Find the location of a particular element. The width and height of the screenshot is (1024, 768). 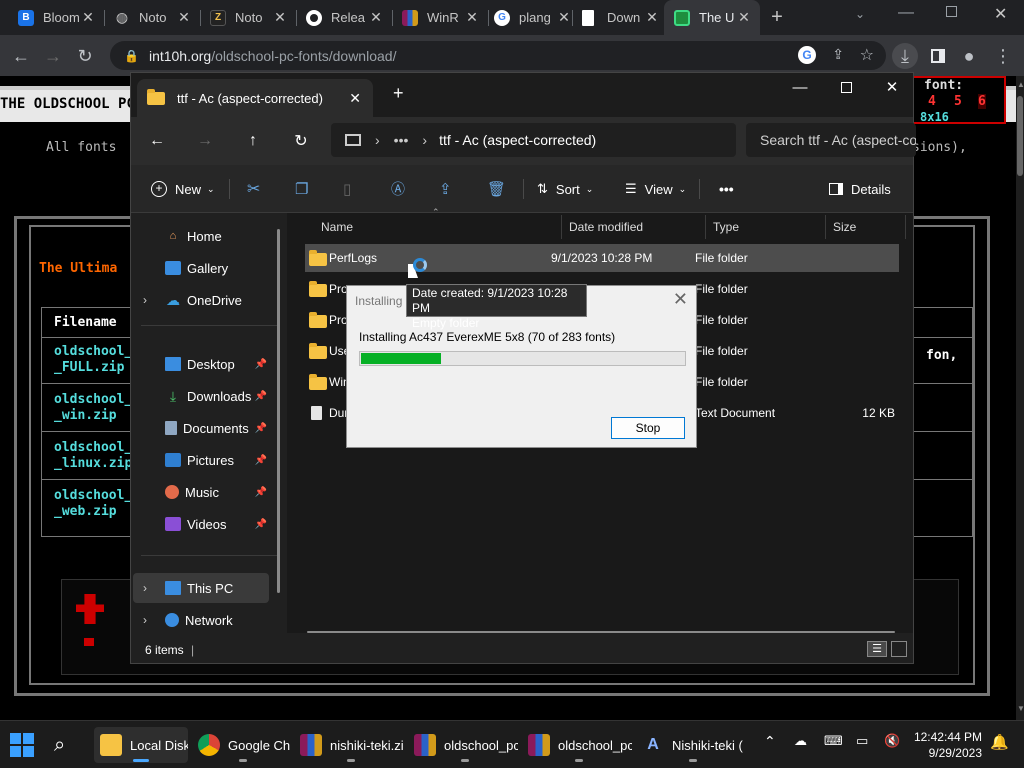

see-more-button: ••• is located at coordinates (726, 189).